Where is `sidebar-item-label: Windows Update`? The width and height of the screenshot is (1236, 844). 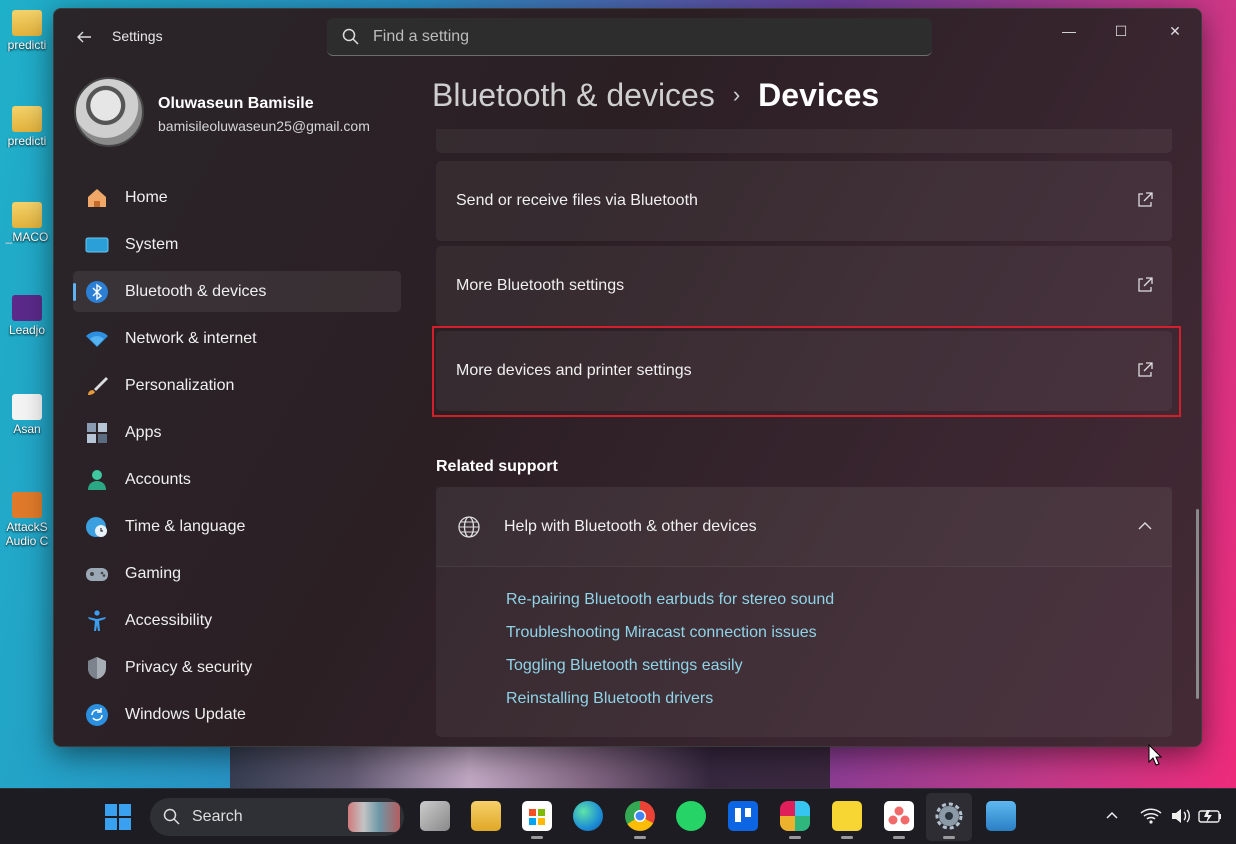 sidebar-item-label: Windows Update is located at coordinates (185, 714).